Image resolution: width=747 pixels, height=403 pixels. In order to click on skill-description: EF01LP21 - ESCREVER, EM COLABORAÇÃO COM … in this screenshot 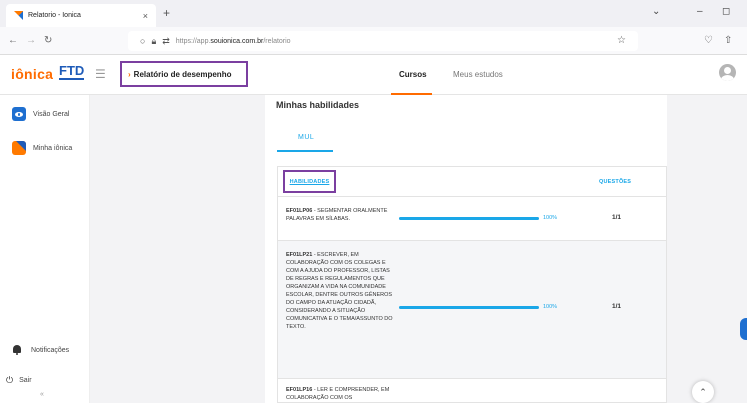, I will do `click(342, 291)`.